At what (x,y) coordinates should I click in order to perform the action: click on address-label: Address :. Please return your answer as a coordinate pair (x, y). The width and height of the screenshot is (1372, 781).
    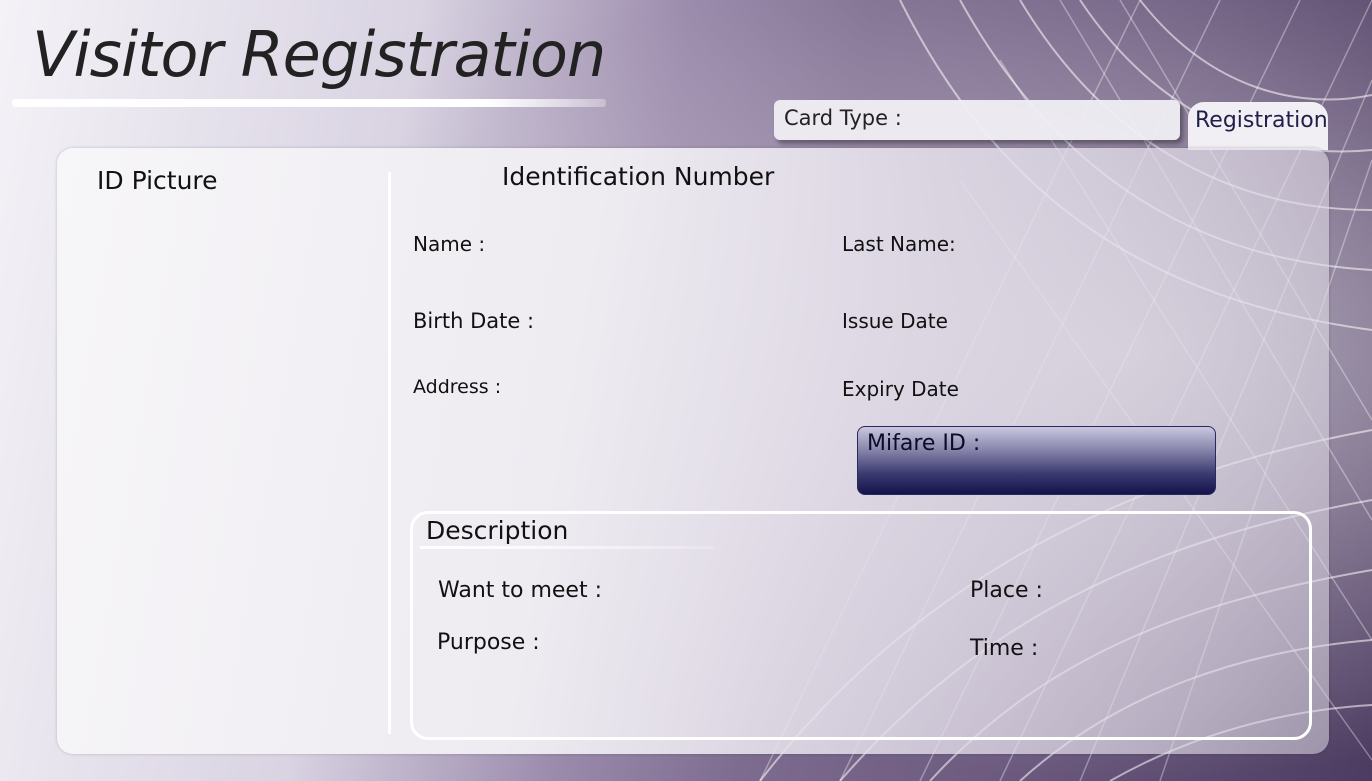
    Looking at the image, I should click on (457, 387).